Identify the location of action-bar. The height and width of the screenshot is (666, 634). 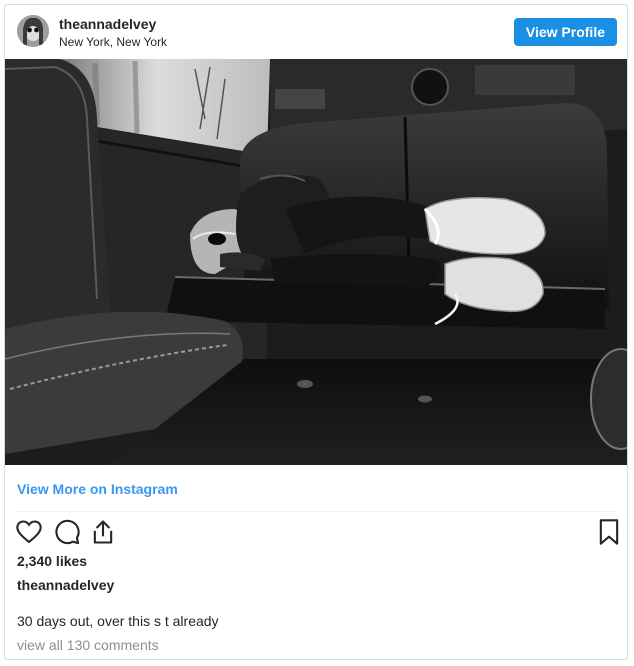
(317, 532).